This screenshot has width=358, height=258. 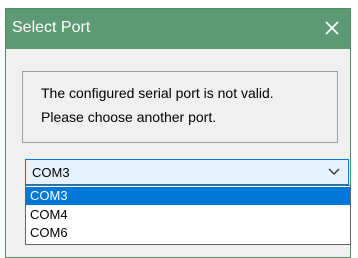 What do you see at coordinates (334, 172) in the screenshot?
I see `chevron-down-icon` at bounding box center [334, 172].